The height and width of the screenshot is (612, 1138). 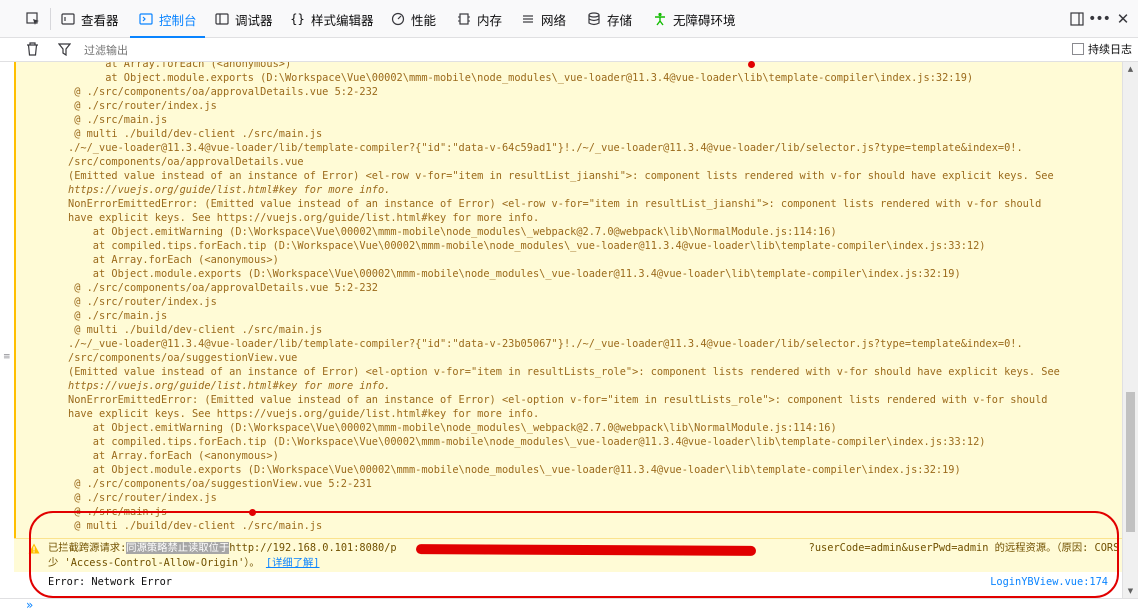 I want to click on tab-inspector: 查看器, so click(x=89, y=19).